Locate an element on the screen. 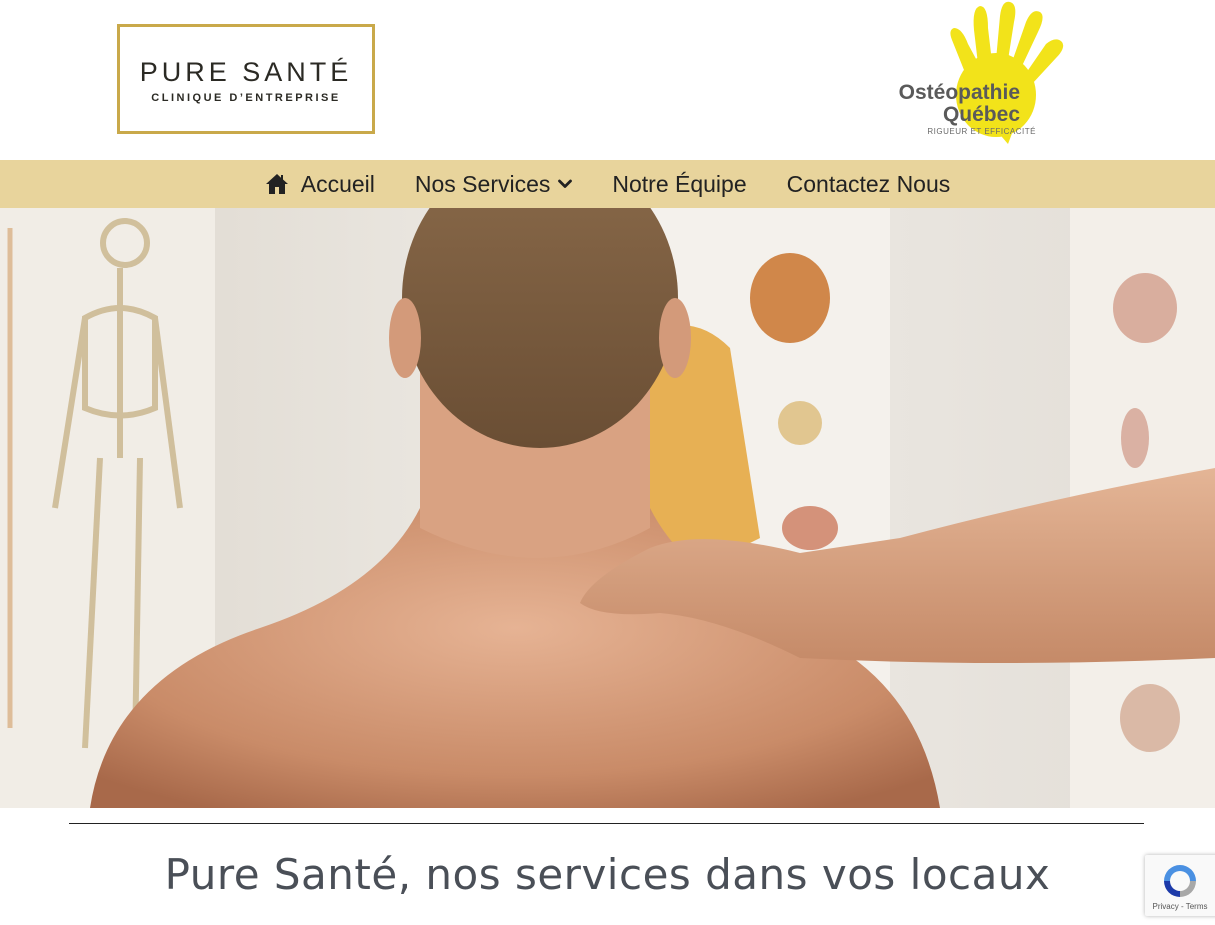 This screenshot has width=1215, height=925. recaptcha-icon is located at coordinates (1180, 881).